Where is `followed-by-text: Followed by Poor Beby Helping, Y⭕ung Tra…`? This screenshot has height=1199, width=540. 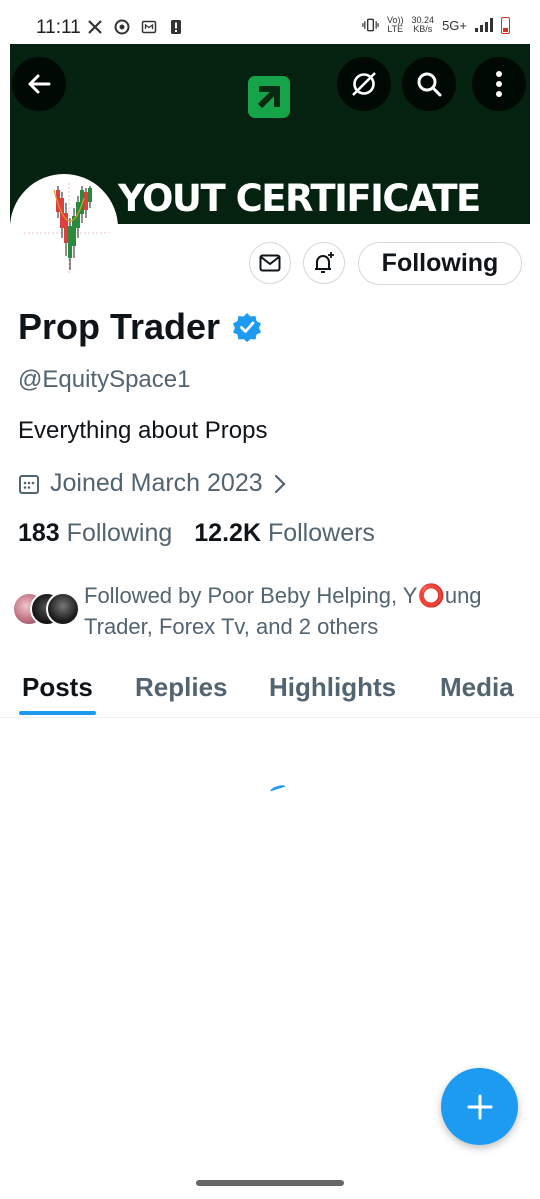 followed-by-text: Followed by Poor Beby Helping, Y⭕ung Tra… is located at coordinates (283, 611).